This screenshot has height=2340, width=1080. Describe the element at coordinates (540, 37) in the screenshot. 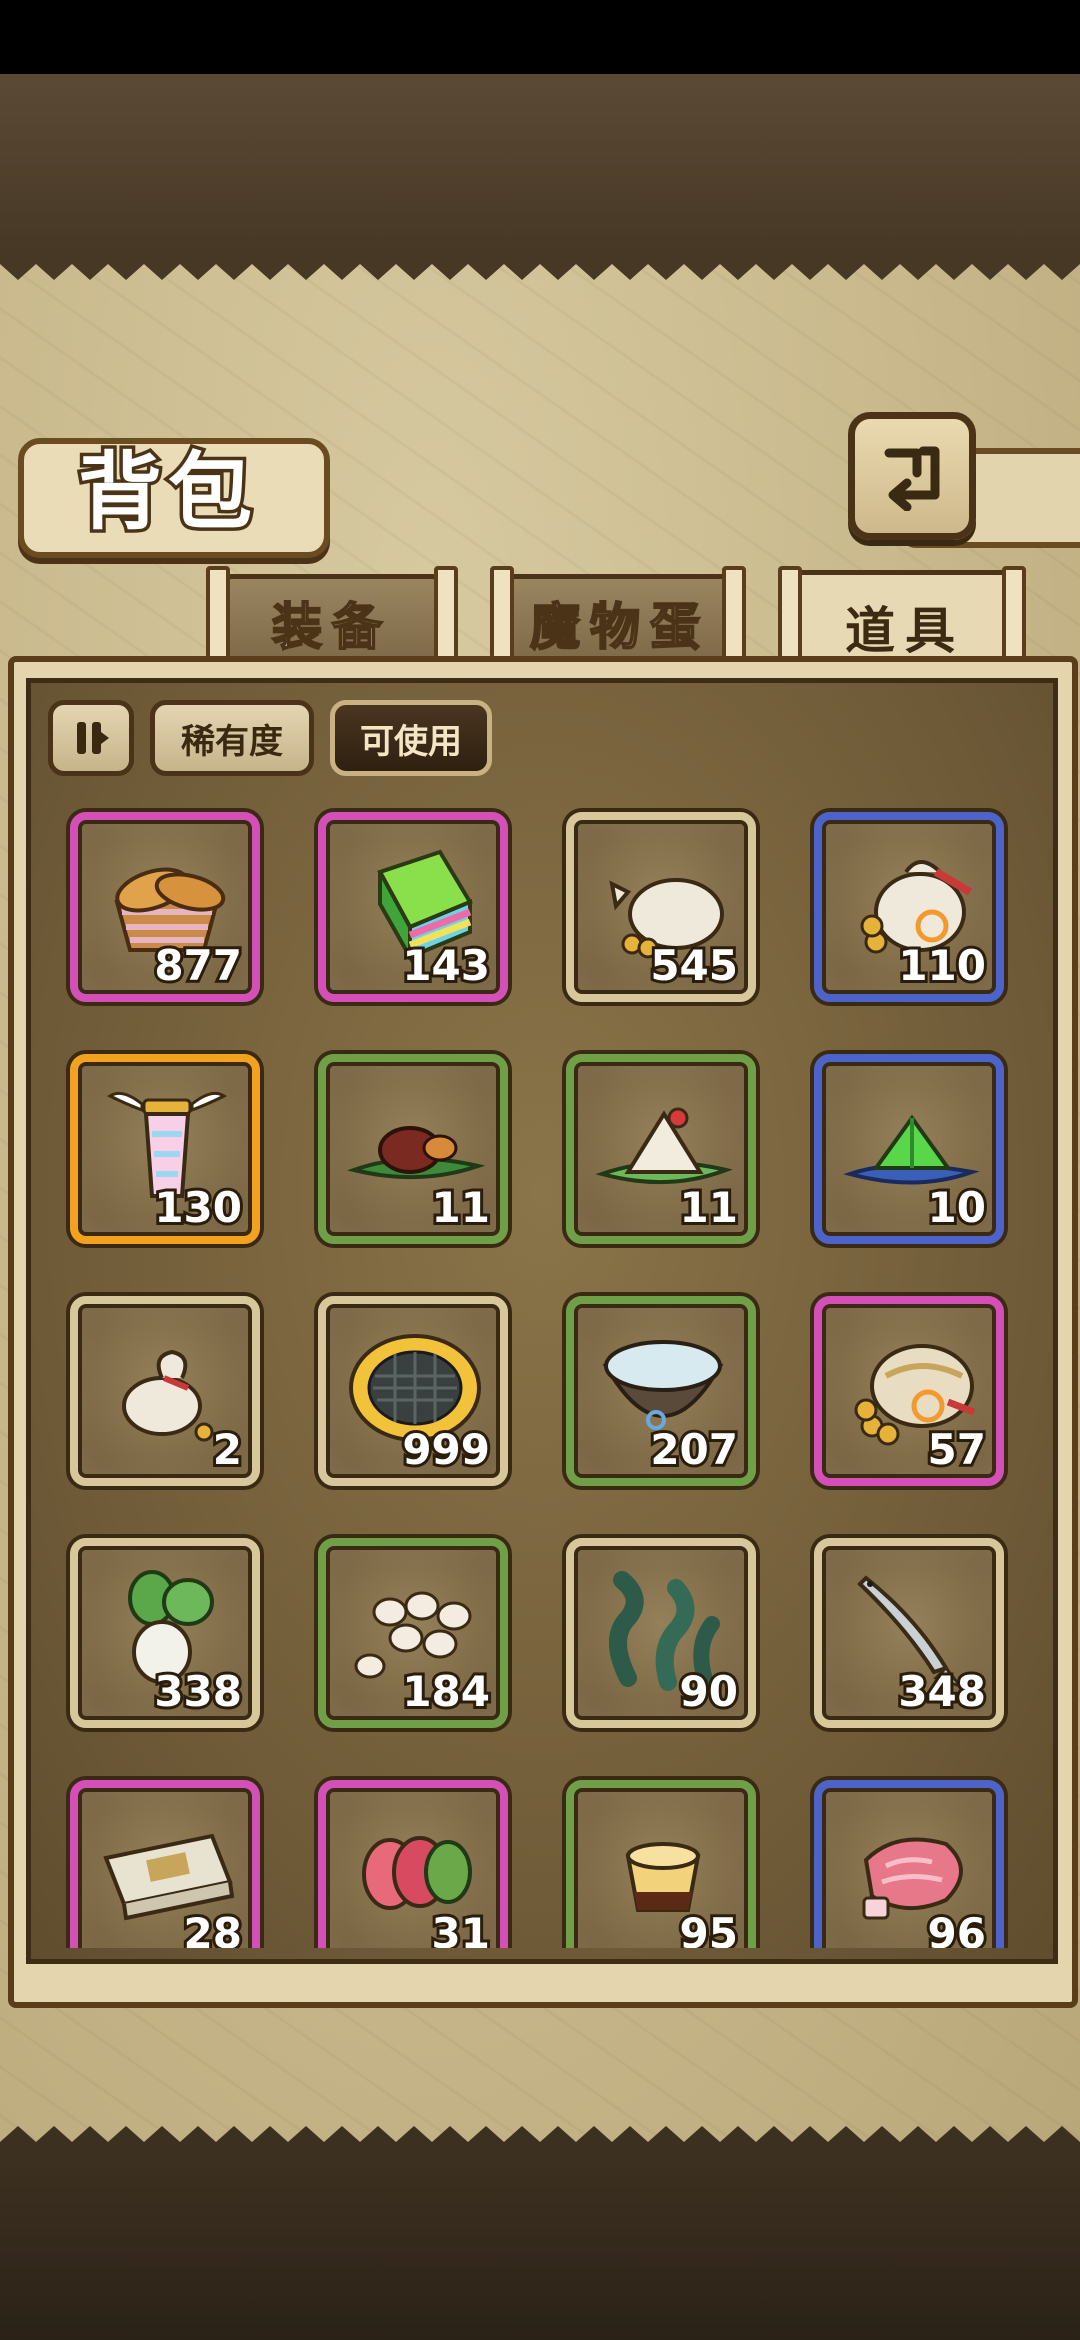

I see `status-bar` at that location.